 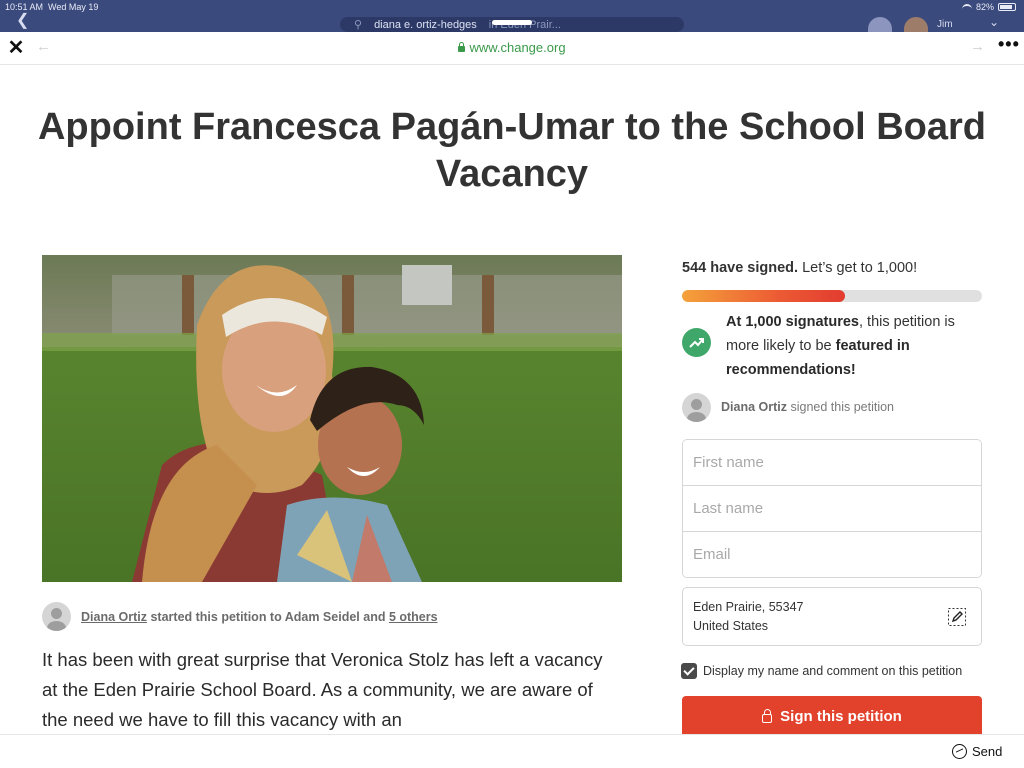 I want to click on browser-toolbar: ✕ ← www.change.org → •••, so click(x=512, y=48).